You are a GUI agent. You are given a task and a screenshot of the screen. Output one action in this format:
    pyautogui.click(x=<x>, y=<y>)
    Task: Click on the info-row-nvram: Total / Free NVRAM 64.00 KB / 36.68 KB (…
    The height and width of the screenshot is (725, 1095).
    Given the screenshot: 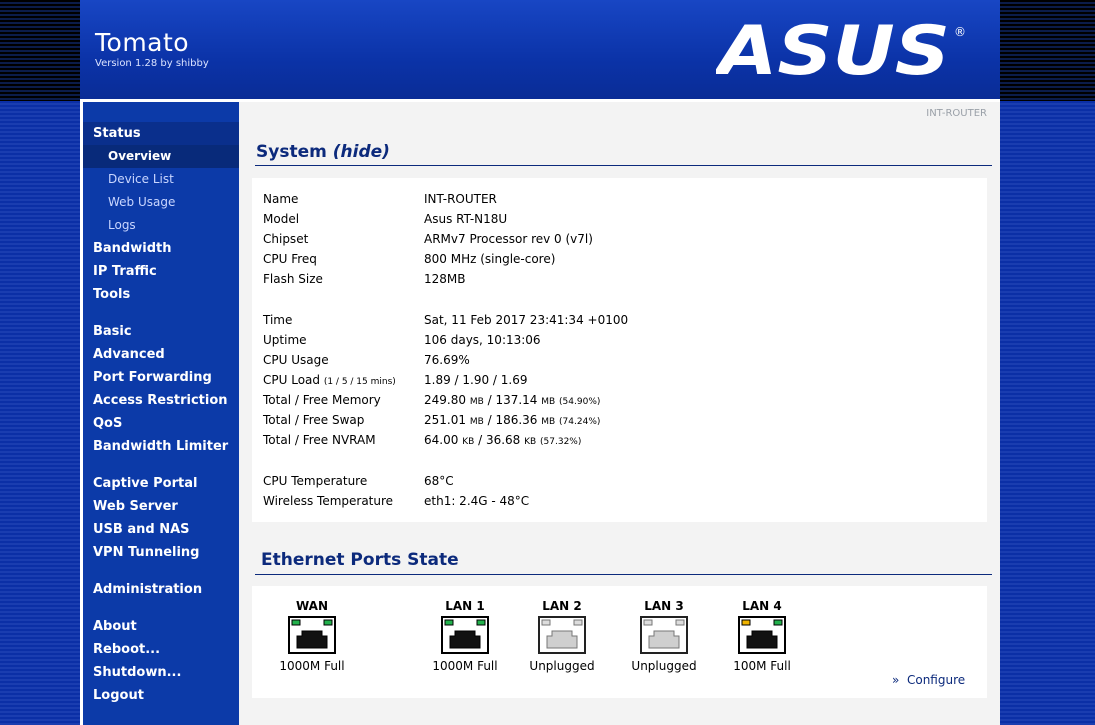 What is the action you would take?
    pyautogui.click(x=612, y=441)
    